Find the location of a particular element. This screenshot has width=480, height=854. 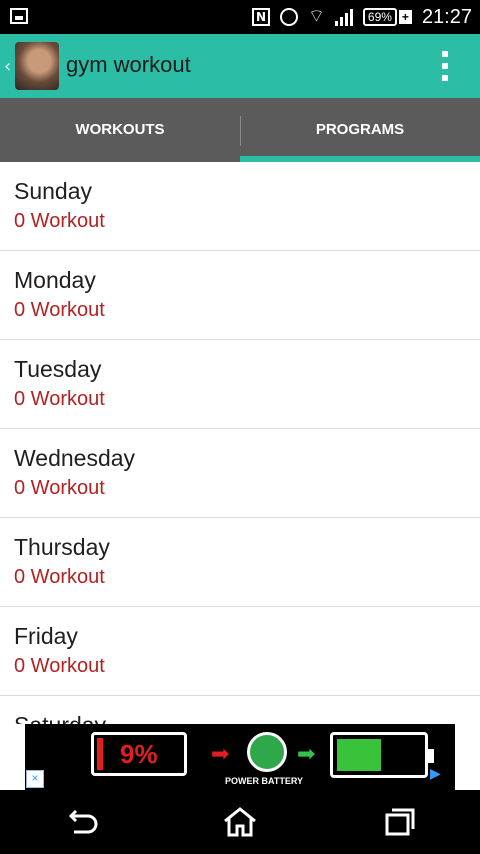

tab-programs: PROGRAMS is located at coordinates (360, 130).